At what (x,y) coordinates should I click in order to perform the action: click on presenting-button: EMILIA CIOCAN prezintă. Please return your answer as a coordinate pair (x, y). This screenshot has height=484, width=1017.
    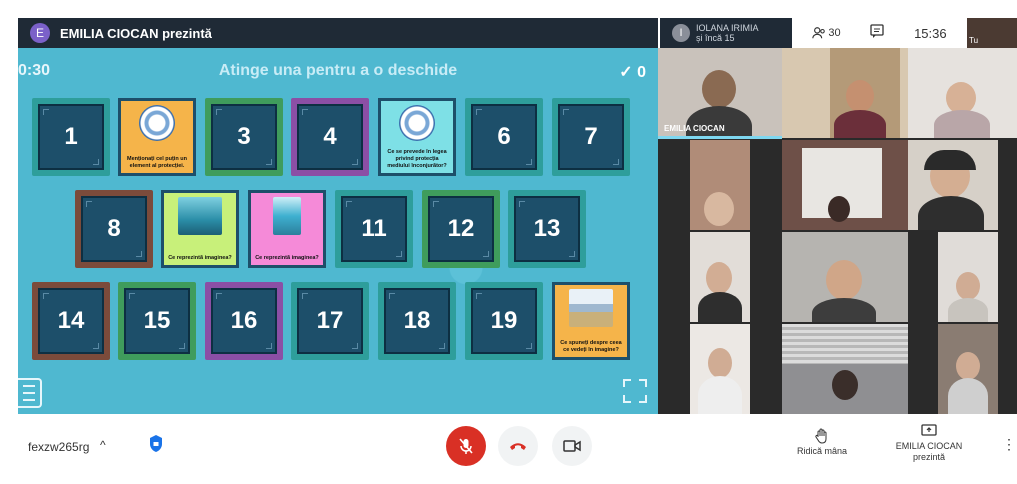
    Looking at the image, I should click on (929, 443).